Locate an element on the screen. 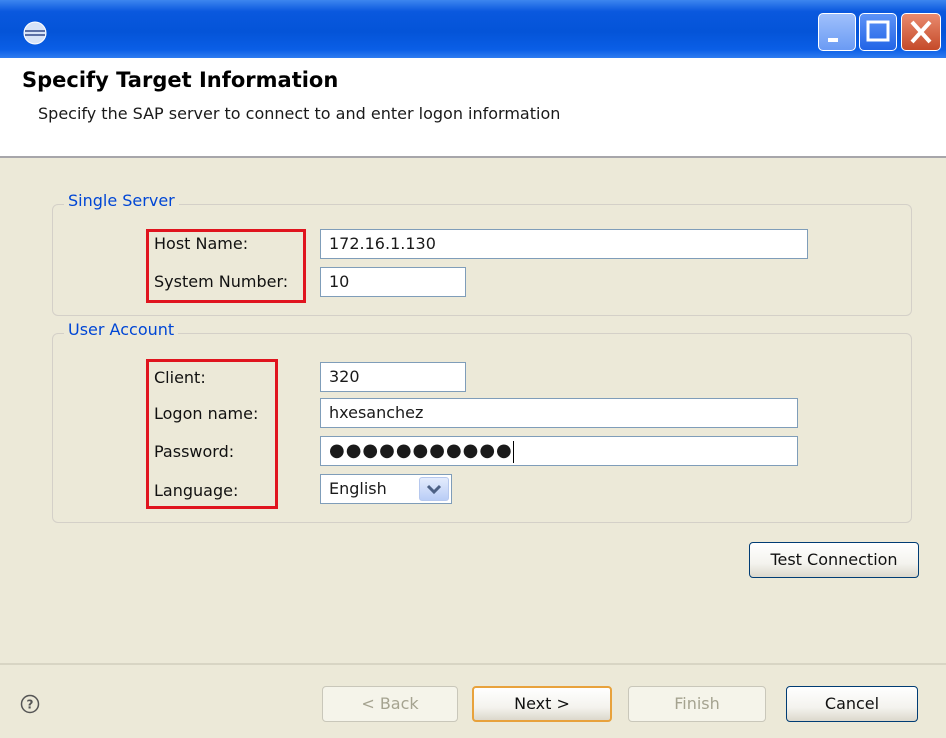 Image resolution: width=946 pixels, height=738 pixels. chevron-down-icon is located at coordinates (434, 489).